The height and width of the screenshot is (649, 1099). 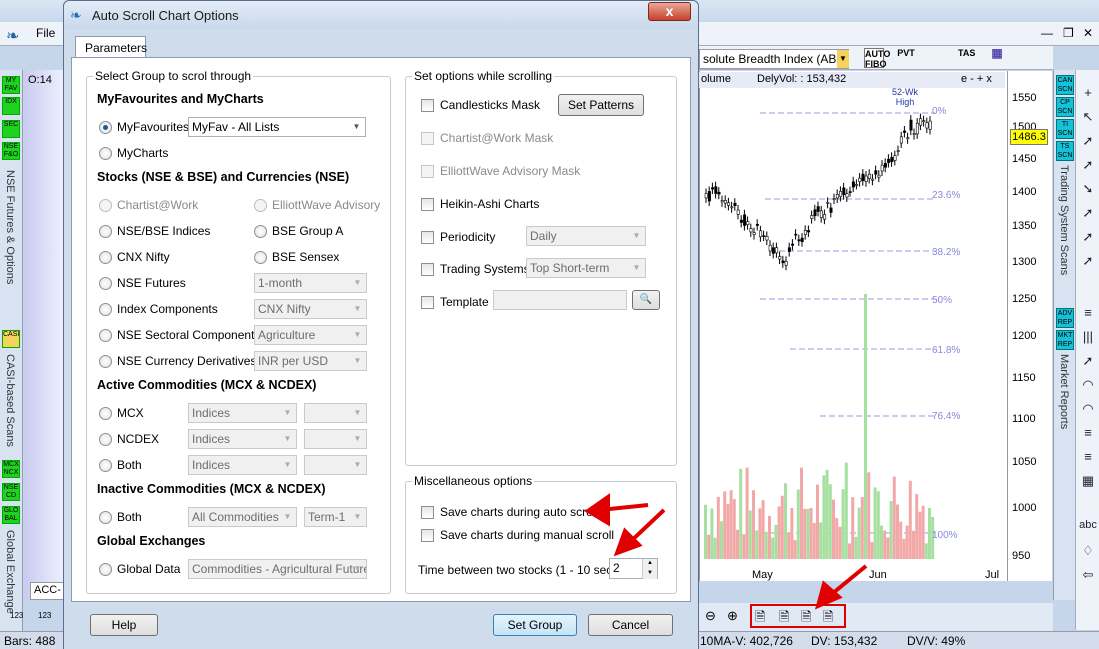 I want to click on inactive-list-select: All Commodities ▼, so click(x=242, y=517).